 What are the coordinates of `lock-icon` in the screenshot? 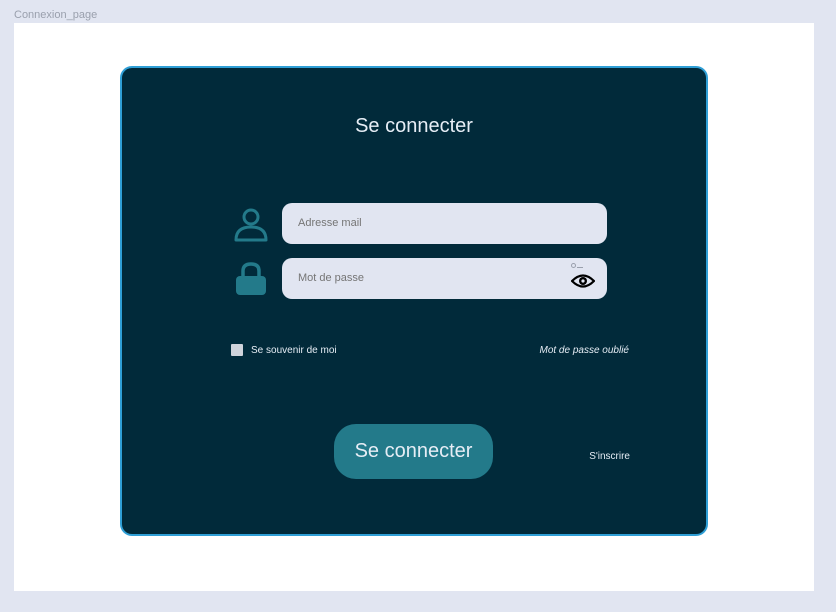 It's located at (251, 278).